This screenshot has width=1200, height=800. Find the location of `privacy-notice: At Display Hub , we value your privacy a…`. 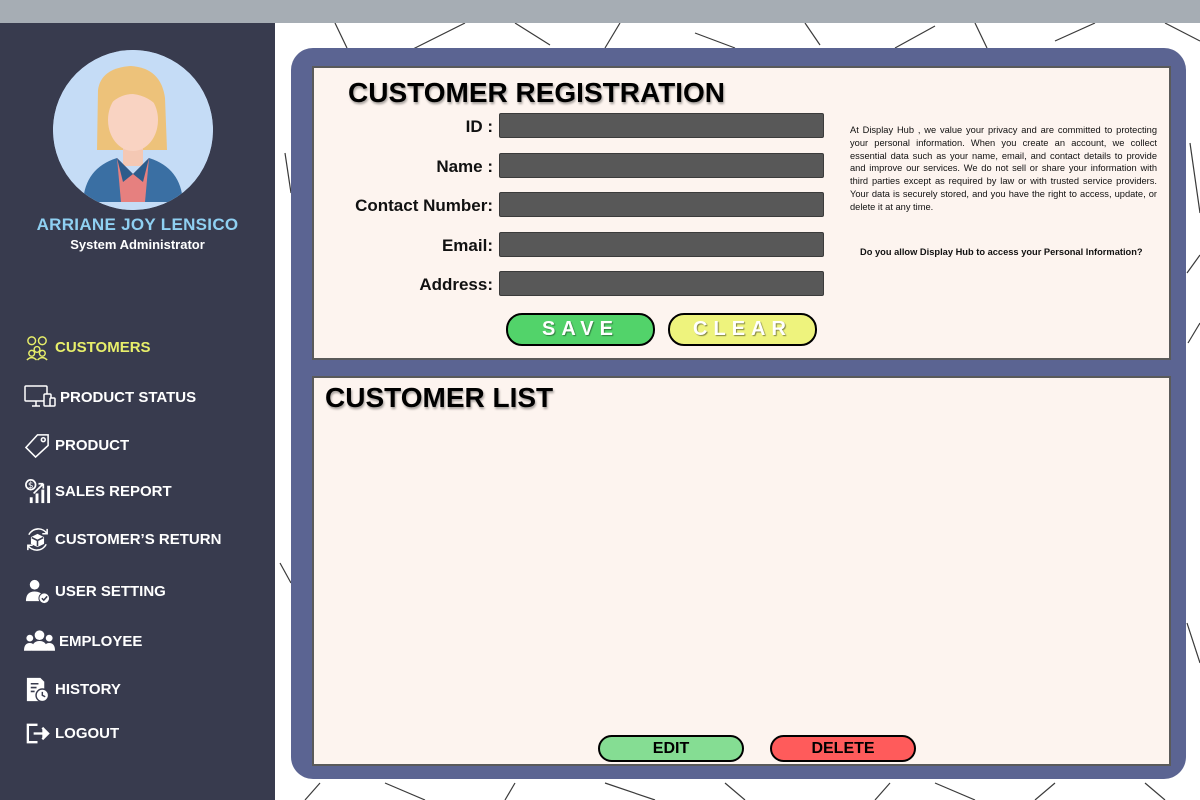

privacy-notice: At Display Hub , we value your privacy a… is located at coordinates (1003, 168).